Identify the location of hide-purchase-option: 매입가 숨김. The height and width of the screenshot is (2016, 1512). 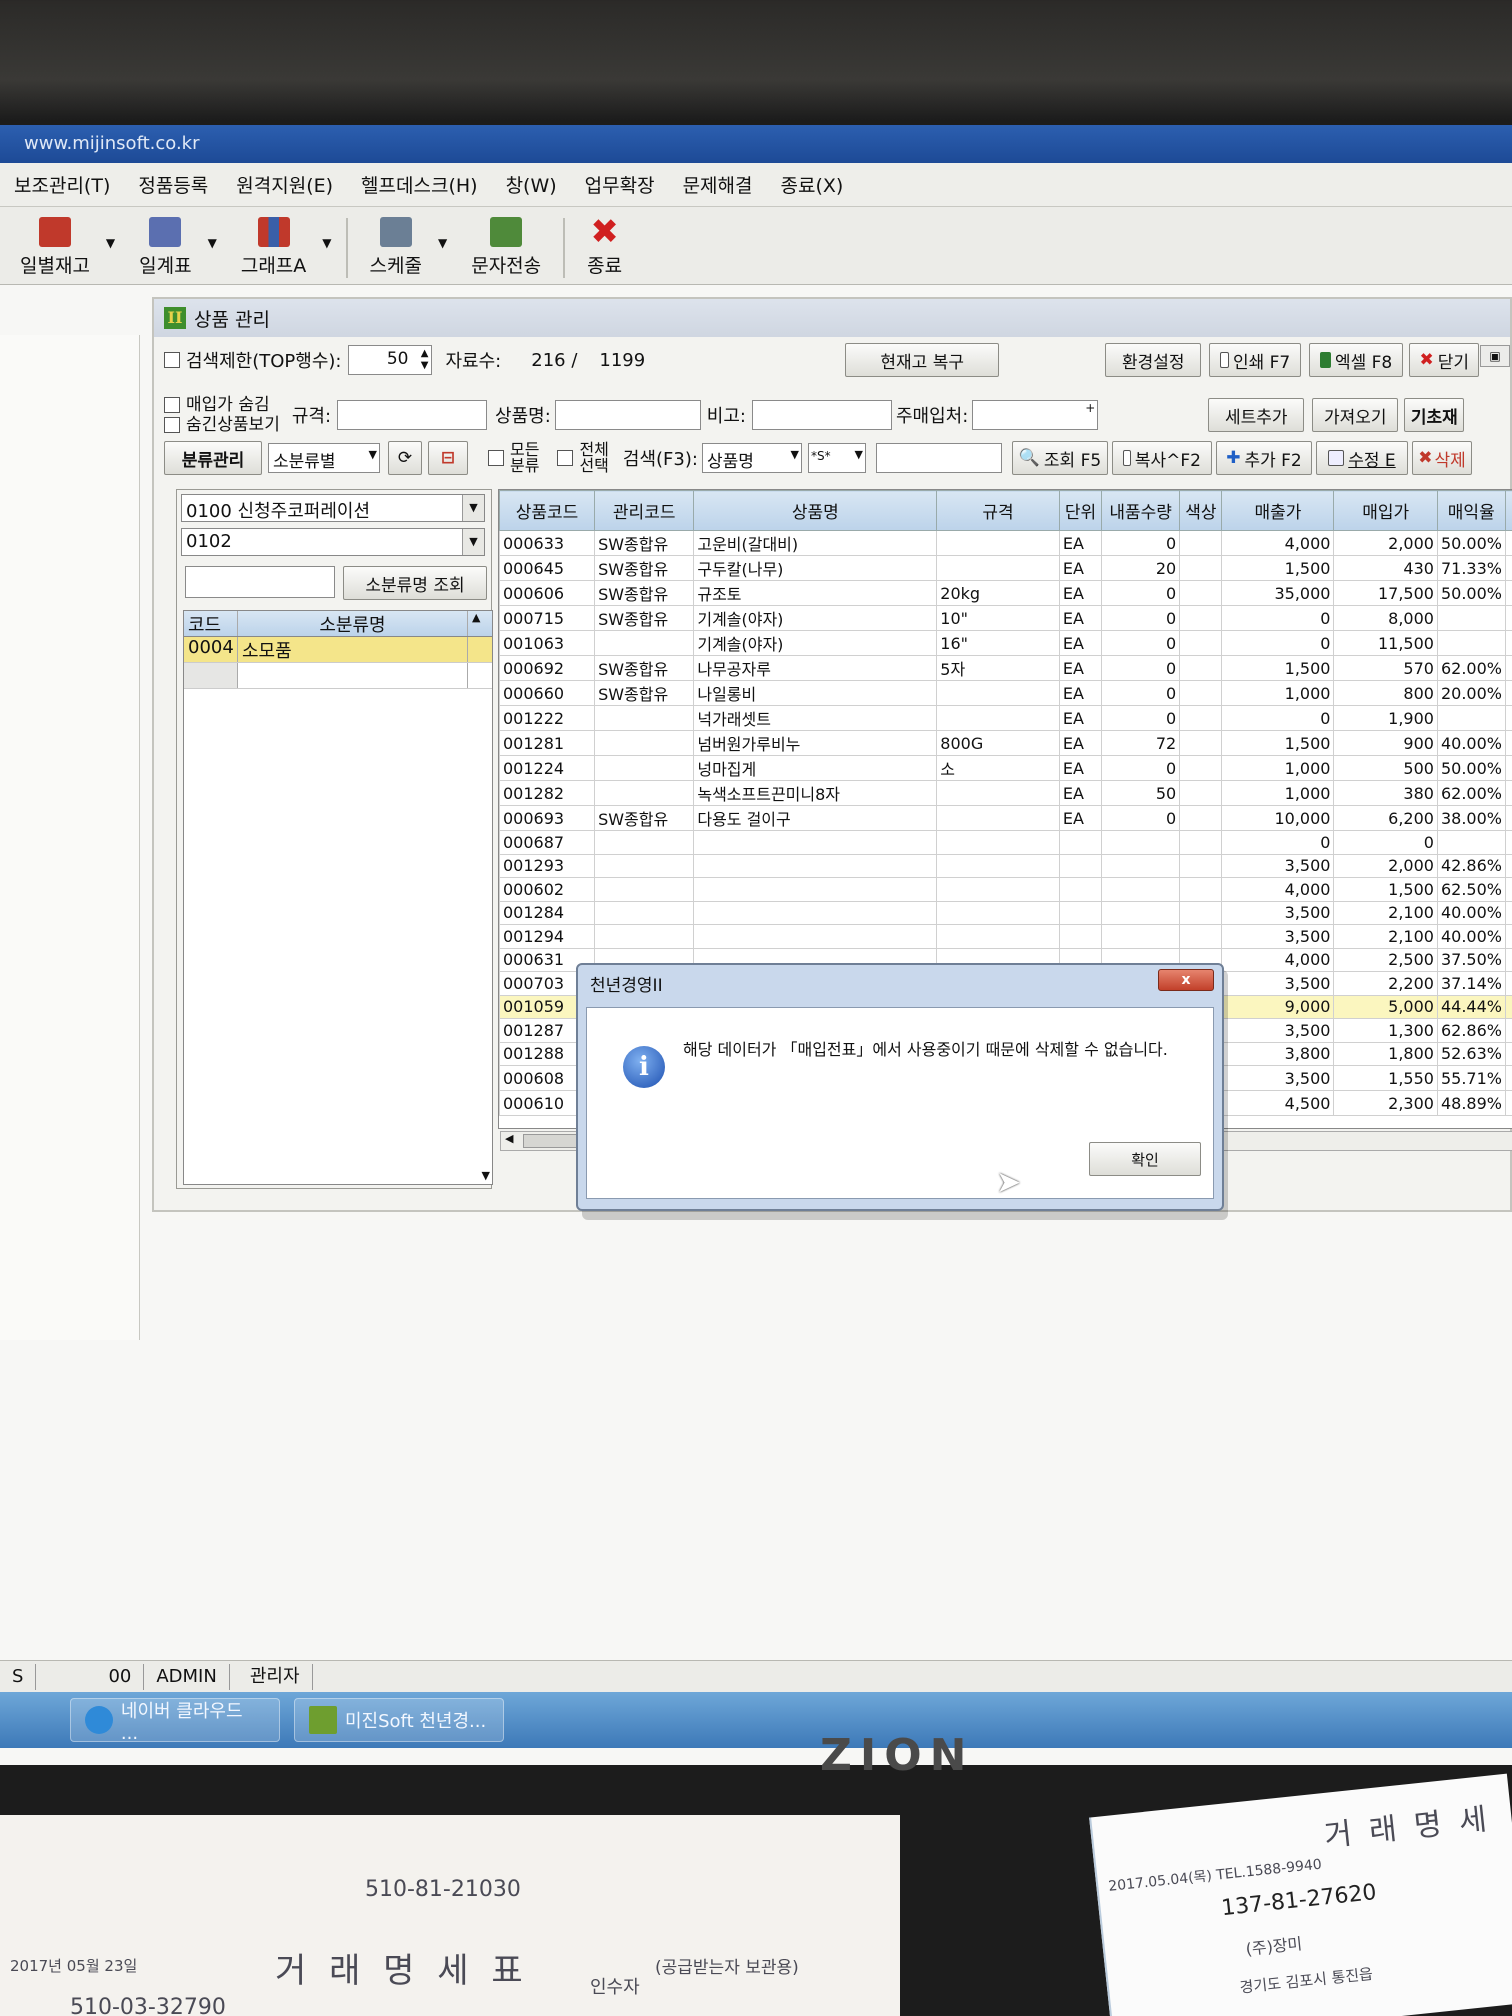
(222, 405).